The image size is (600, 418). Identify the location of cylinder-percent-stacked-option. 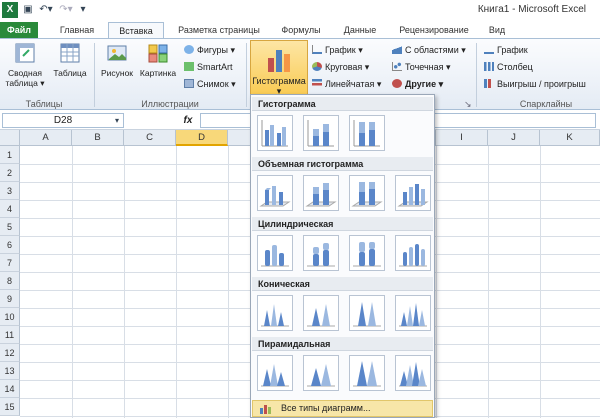
(367, 253).